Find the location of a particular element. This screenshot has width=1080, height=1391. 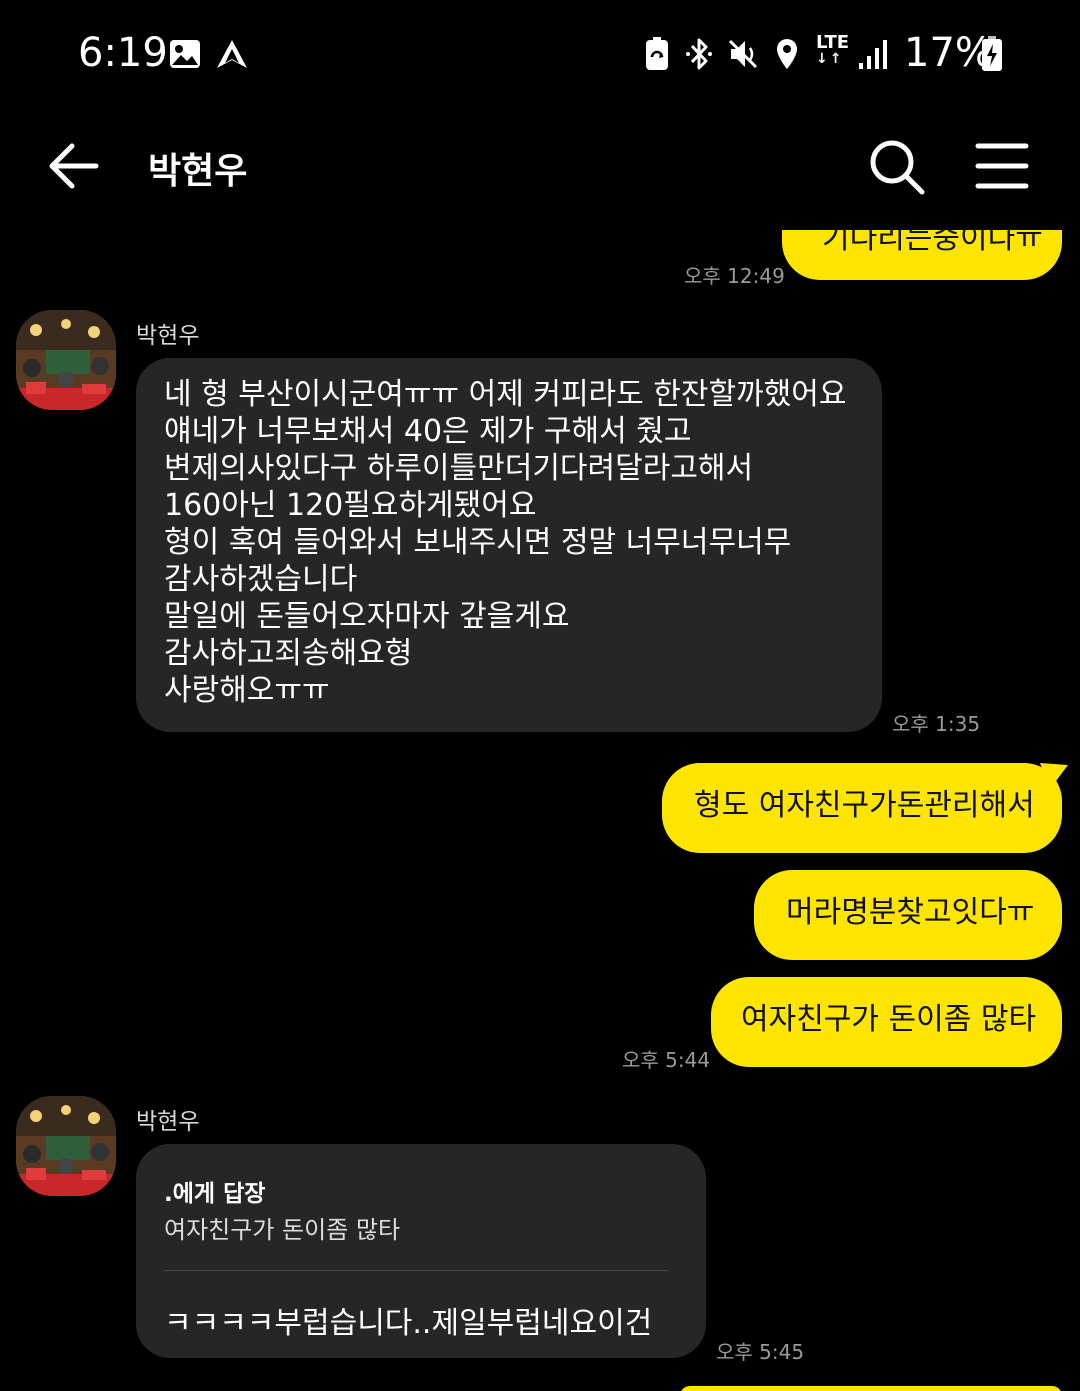

hamburger-menu-icon is located at coordinates (1002, 166).